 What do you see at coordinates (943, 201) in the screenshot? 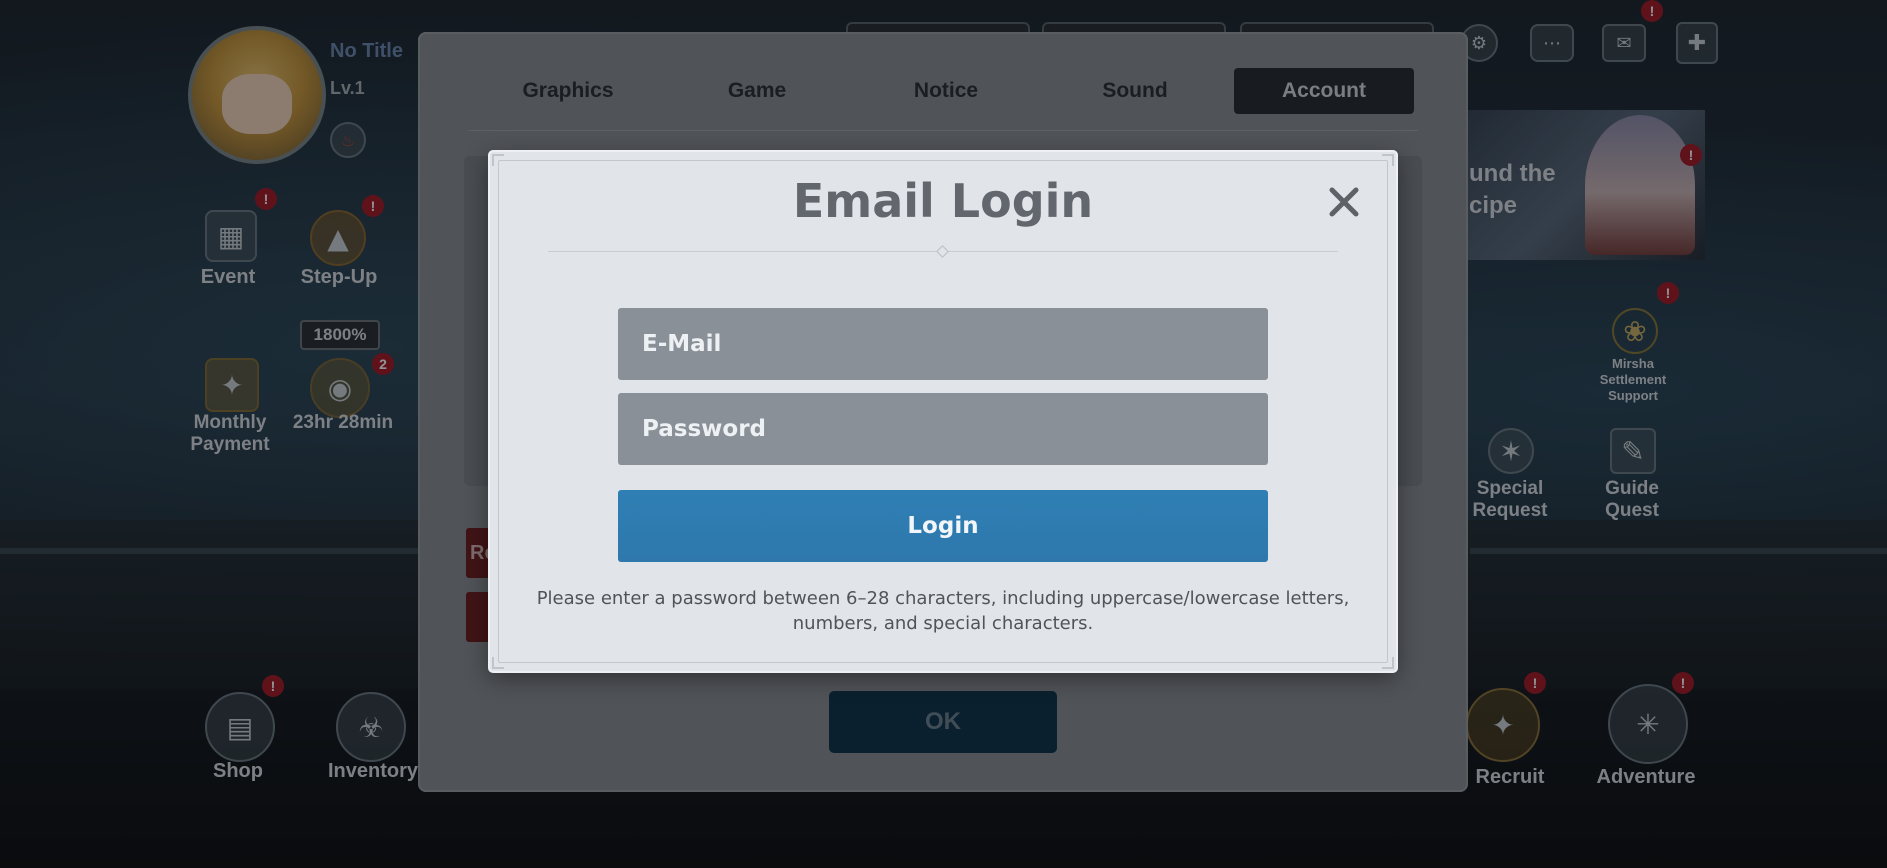
I see `dialog-title: Email Login` at bounding box center [943, 201].